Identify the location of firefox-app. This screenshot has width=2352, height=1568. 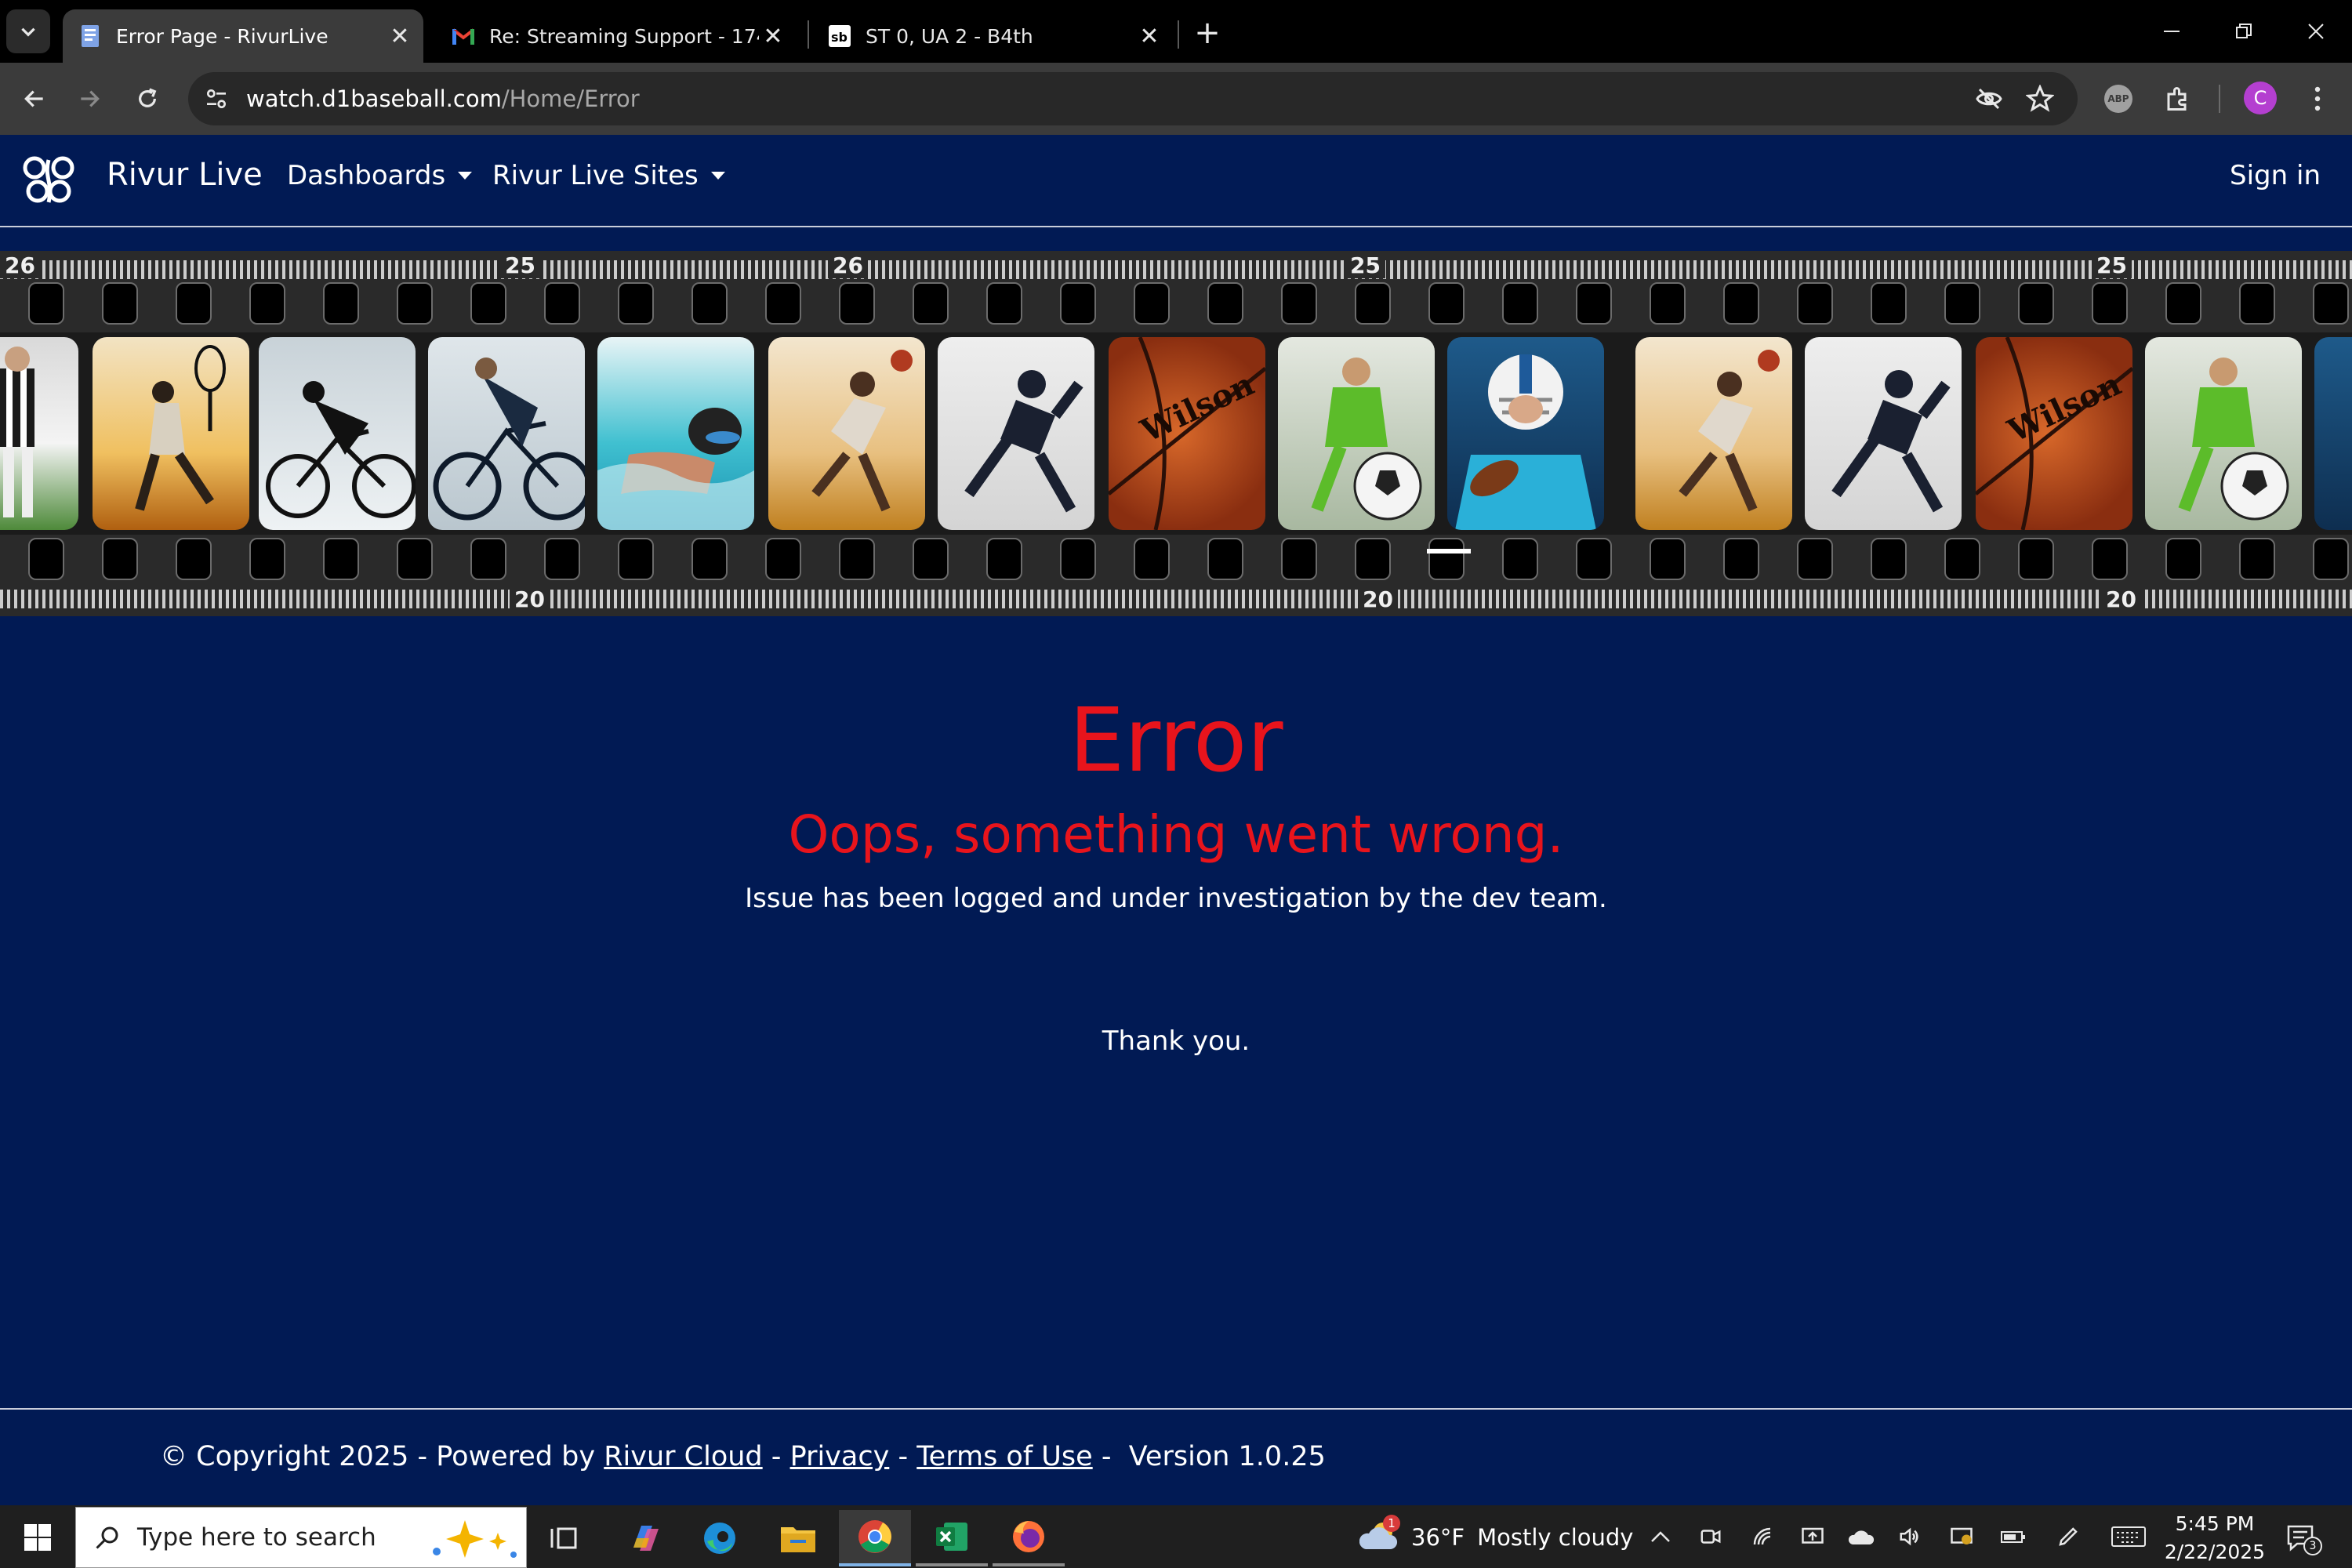
(1029, 1538).